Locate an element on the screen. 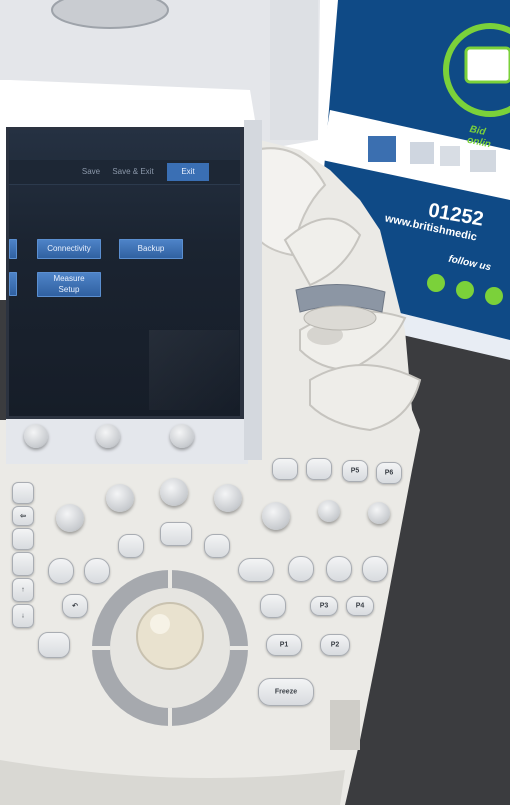 The image size is (510, 805). screen-reflection is located at coordinates (194, 370).